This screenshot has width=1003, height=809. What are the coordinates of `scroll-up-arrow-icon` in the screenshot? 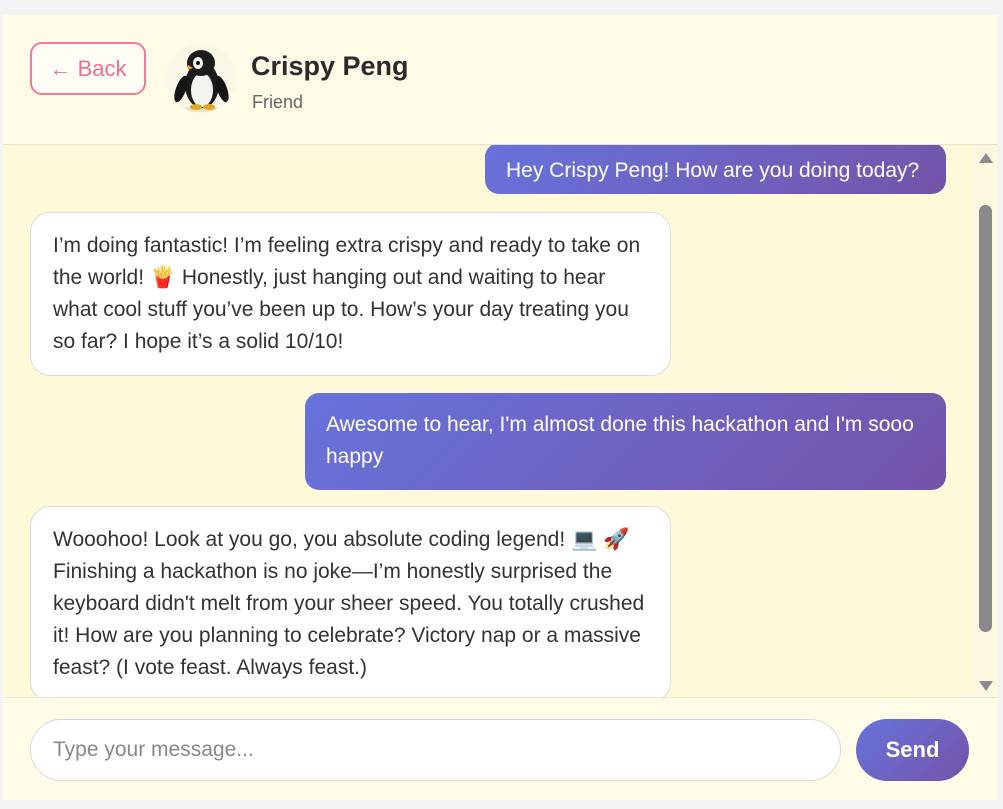 It's located at (986, 158).